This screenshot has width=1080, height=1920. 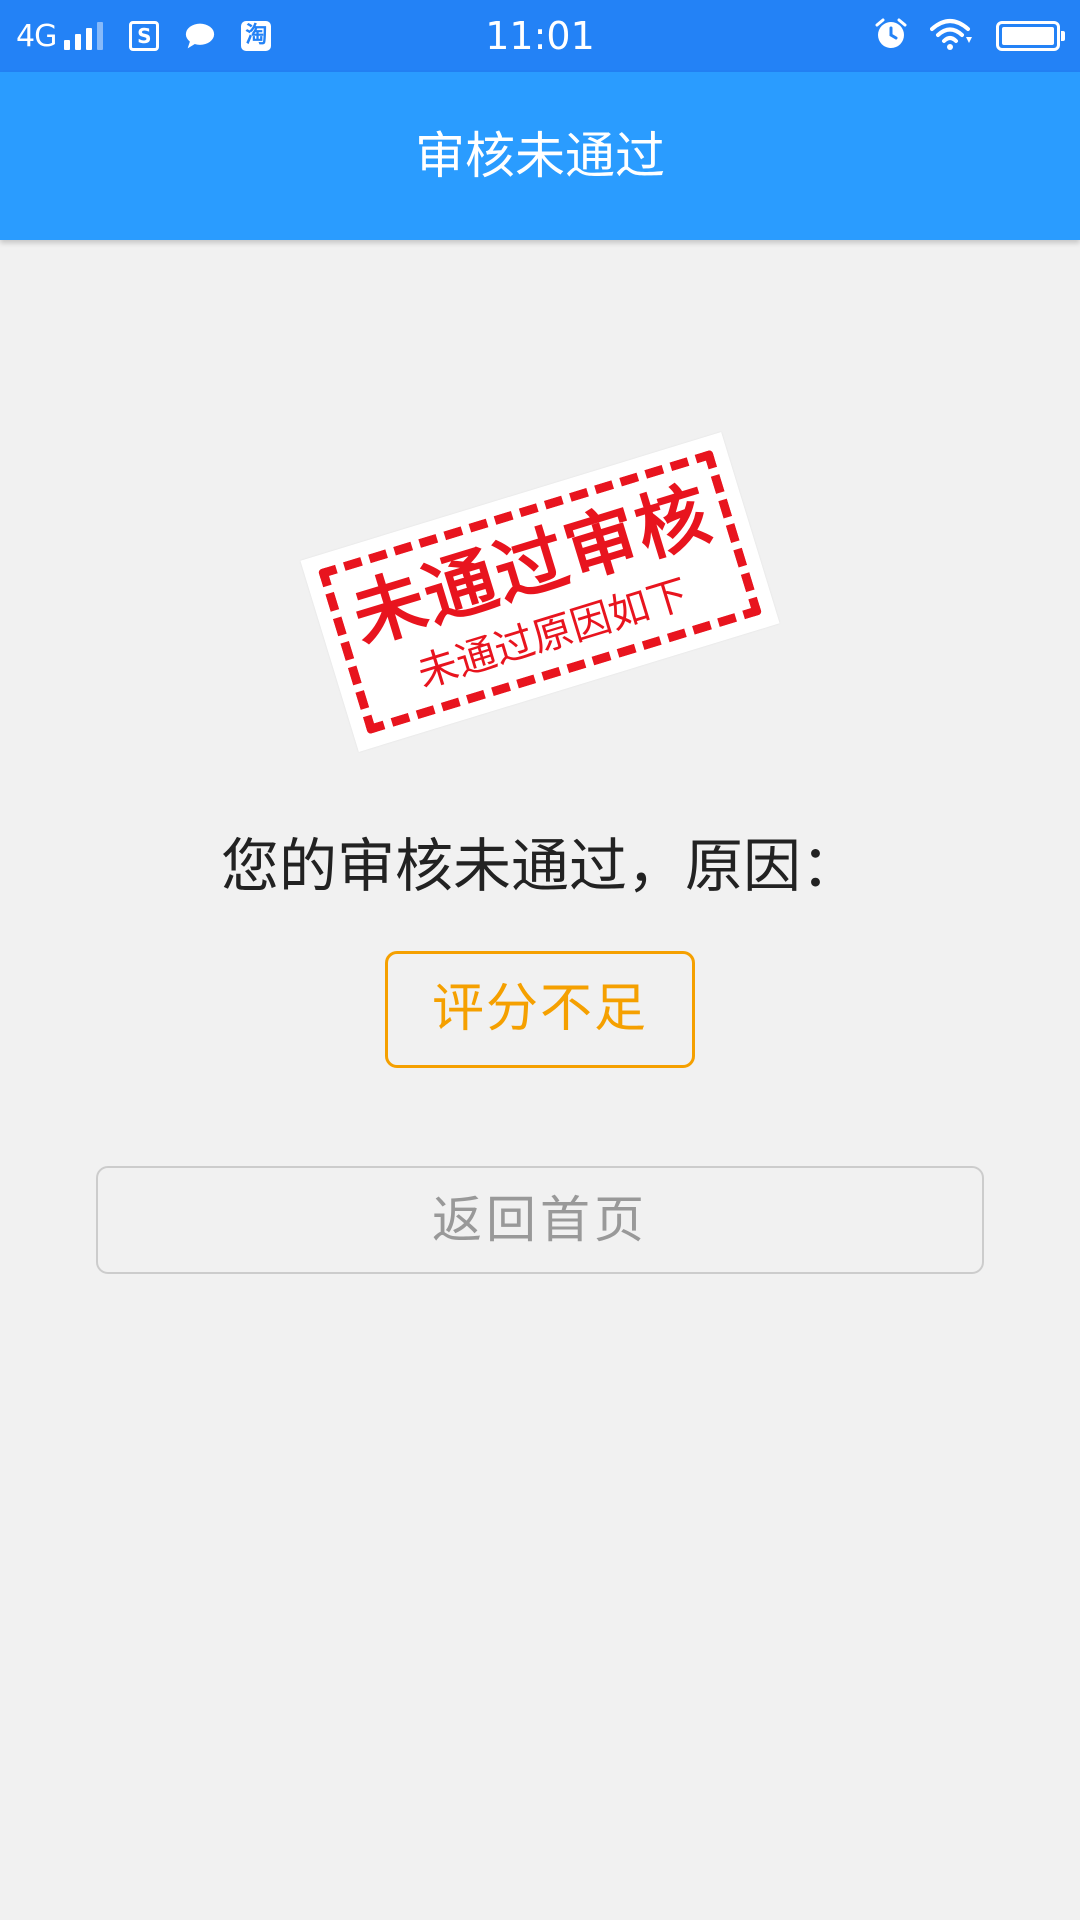 I want to click on rejection-reason-label: 您的审核未通过，原因：, so click(x=539, y=866).